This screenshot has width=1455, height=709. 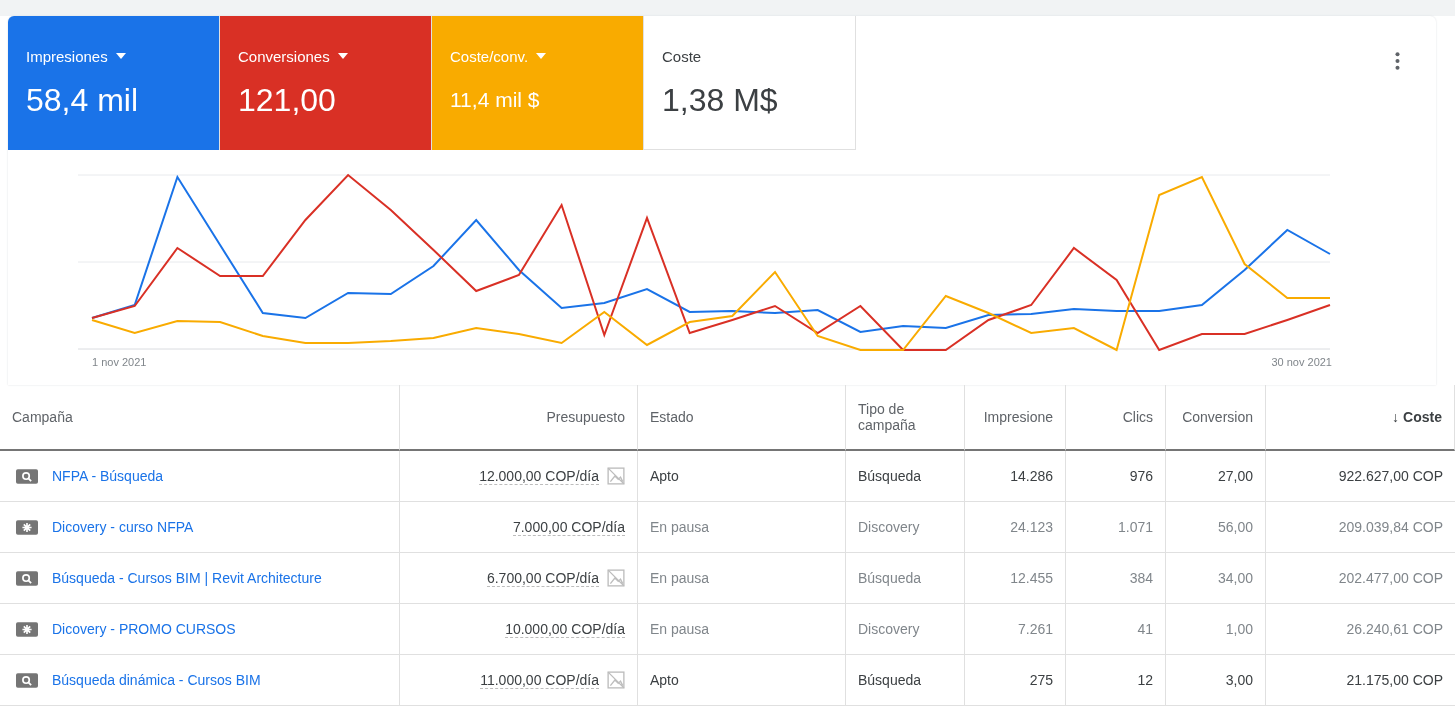 I want to click on campaign-link: NFPA - Búsqueda, so click(x=108, y=476).